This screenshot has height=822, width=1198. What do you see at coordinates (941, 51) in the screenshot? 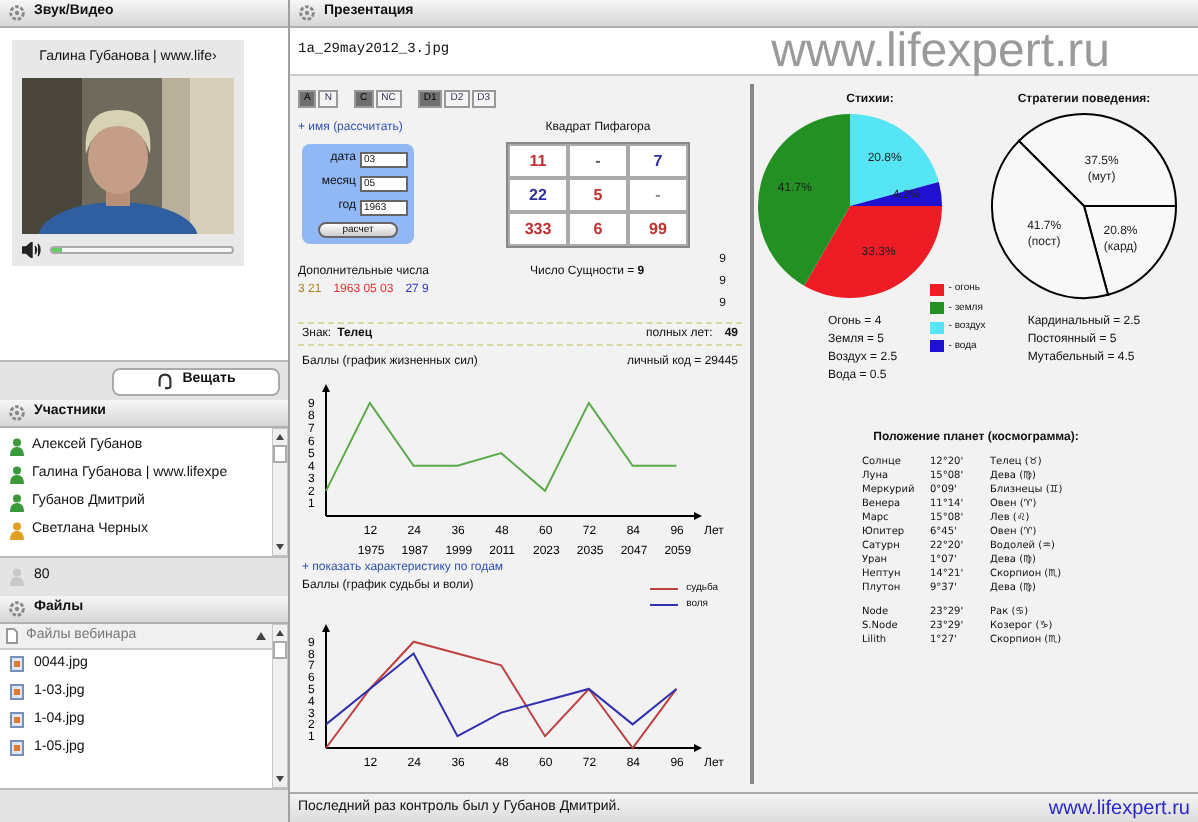
I see `site-address: www.lifexpert.ru` at bounding box center [941, 51].